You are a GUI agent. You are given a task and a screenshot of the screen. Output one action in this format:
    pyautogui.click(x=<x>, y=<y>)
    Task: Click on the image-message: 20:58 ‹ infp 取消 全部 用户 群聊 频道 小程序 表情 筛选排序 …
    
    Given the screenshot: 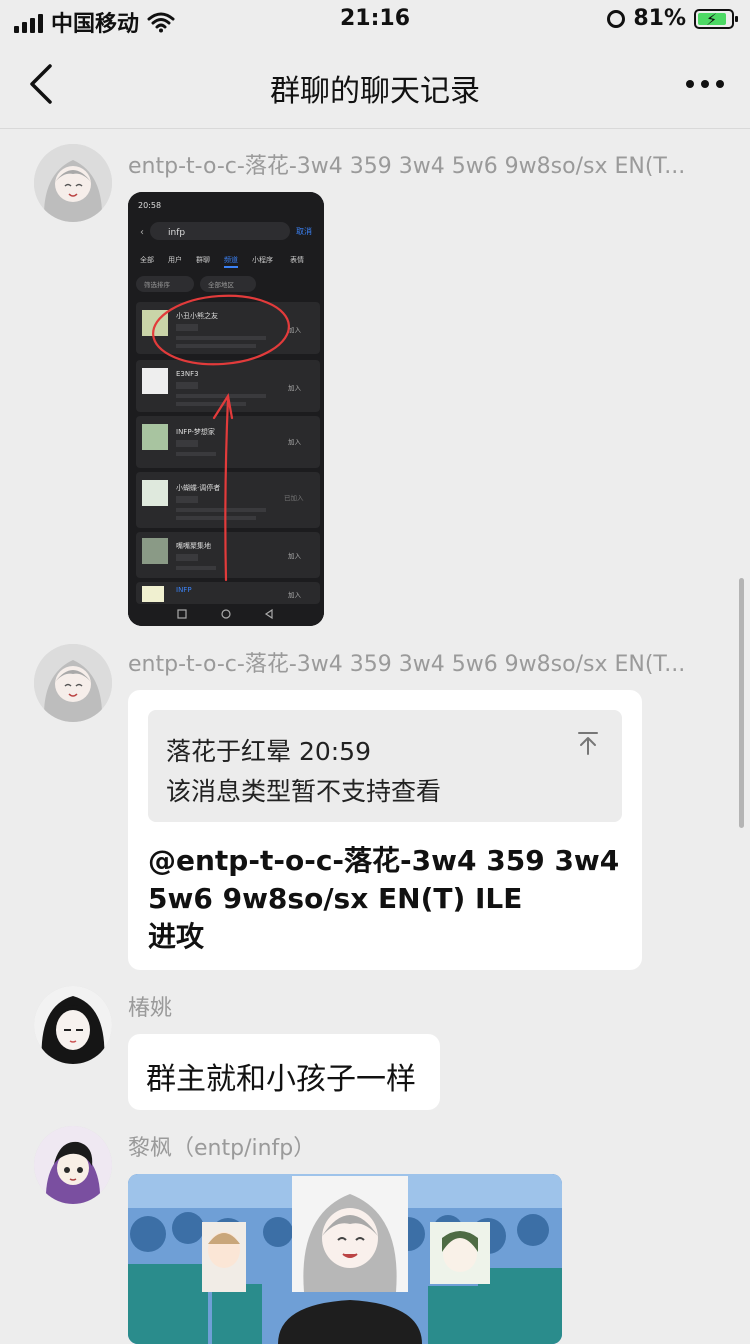 What is the action you would take?
    pyautogui.click(x=226, y=409)
    